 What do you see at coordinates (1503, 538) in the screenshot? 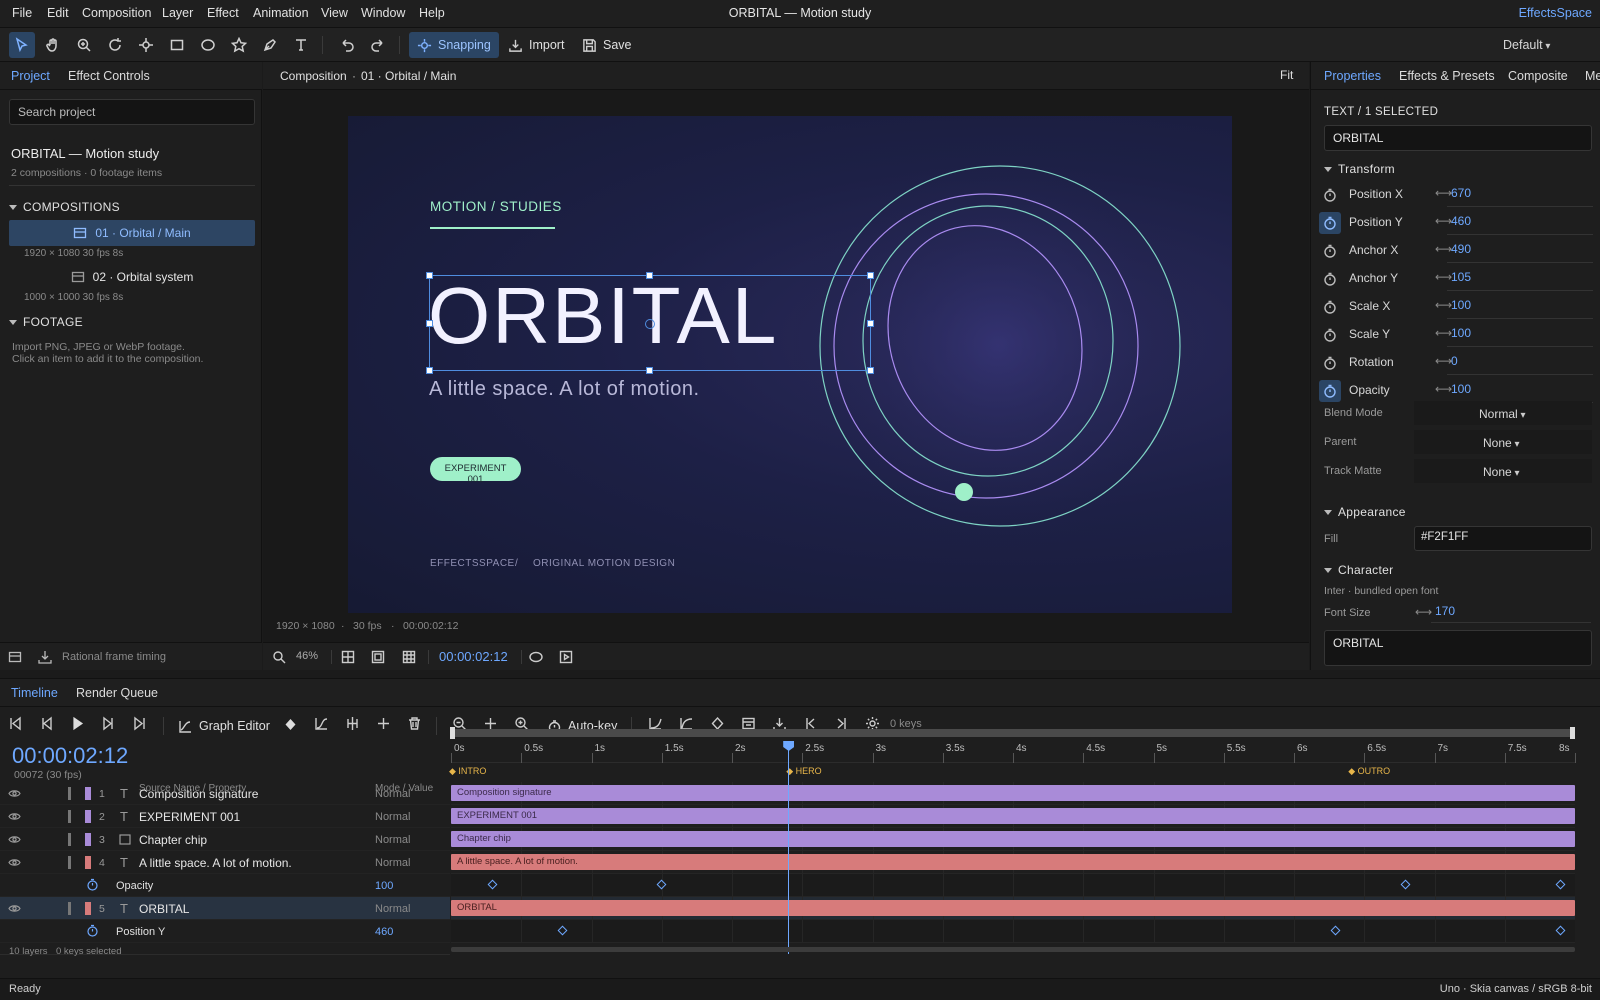
I see `fill-color-field: #F2F1FF` at bounding box center [1503, 538].